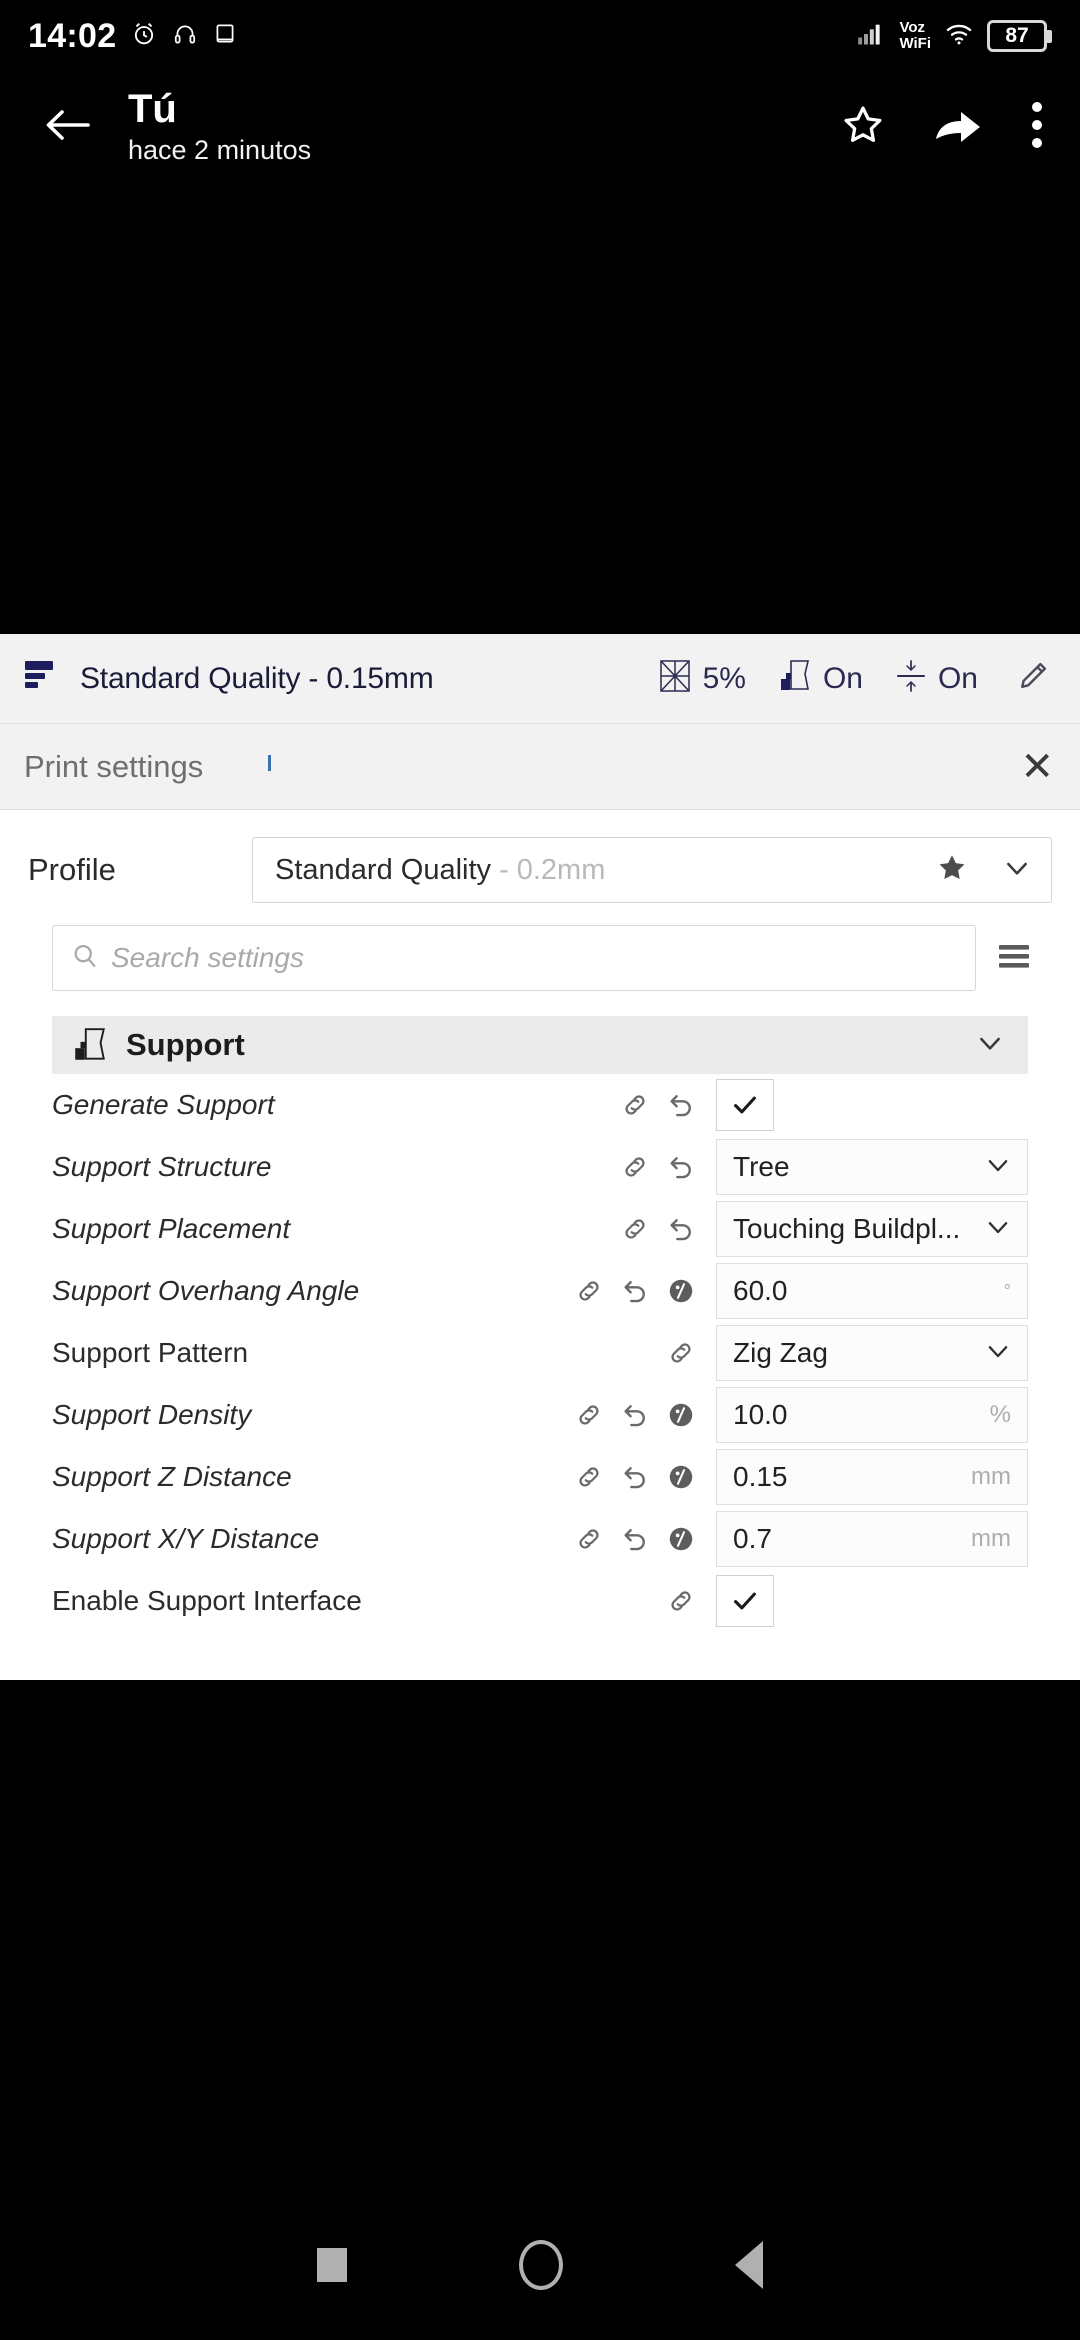 Image resolution: width=1080 pixels, height=2340 pixels. I want to click on quality-summary-text: Standard Quality - 0.15mm, so click(257, 678).